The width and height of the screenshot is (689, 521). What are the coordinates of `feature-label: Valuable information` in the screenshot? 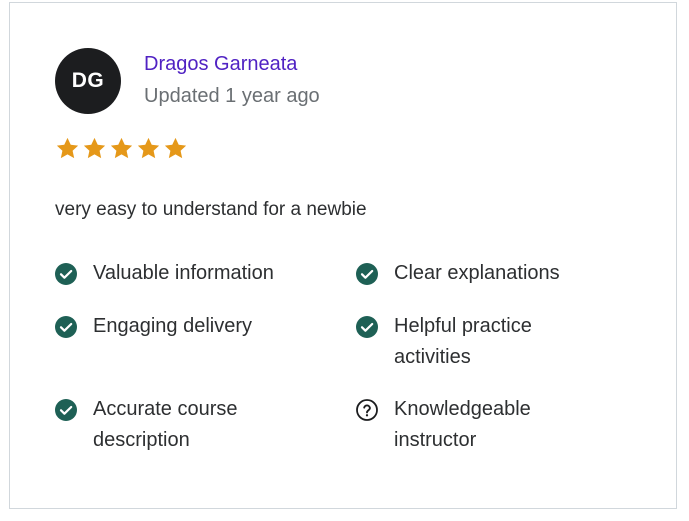 It's located at (183, 273).